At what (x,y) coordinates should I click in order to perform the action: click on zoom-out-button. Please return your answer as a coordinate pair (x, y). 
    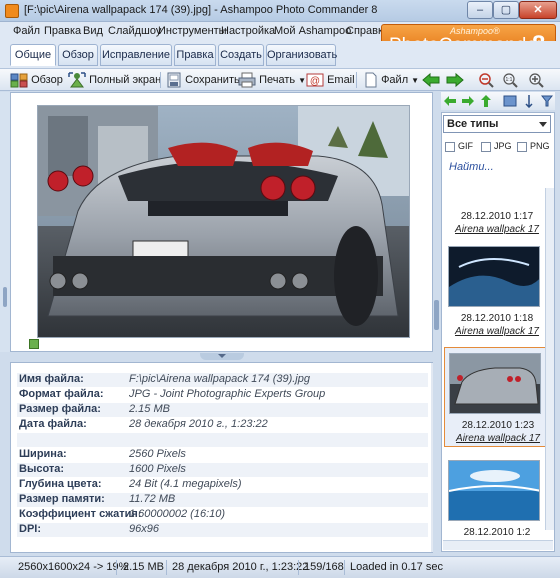
    Looking at the image, I should click on (486, 80).